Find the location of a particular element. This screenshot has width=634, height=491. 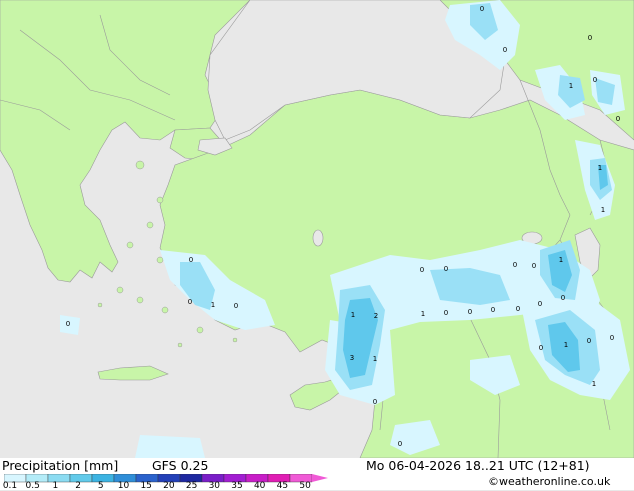

lake-tuz is located at coordinates (318, 238).